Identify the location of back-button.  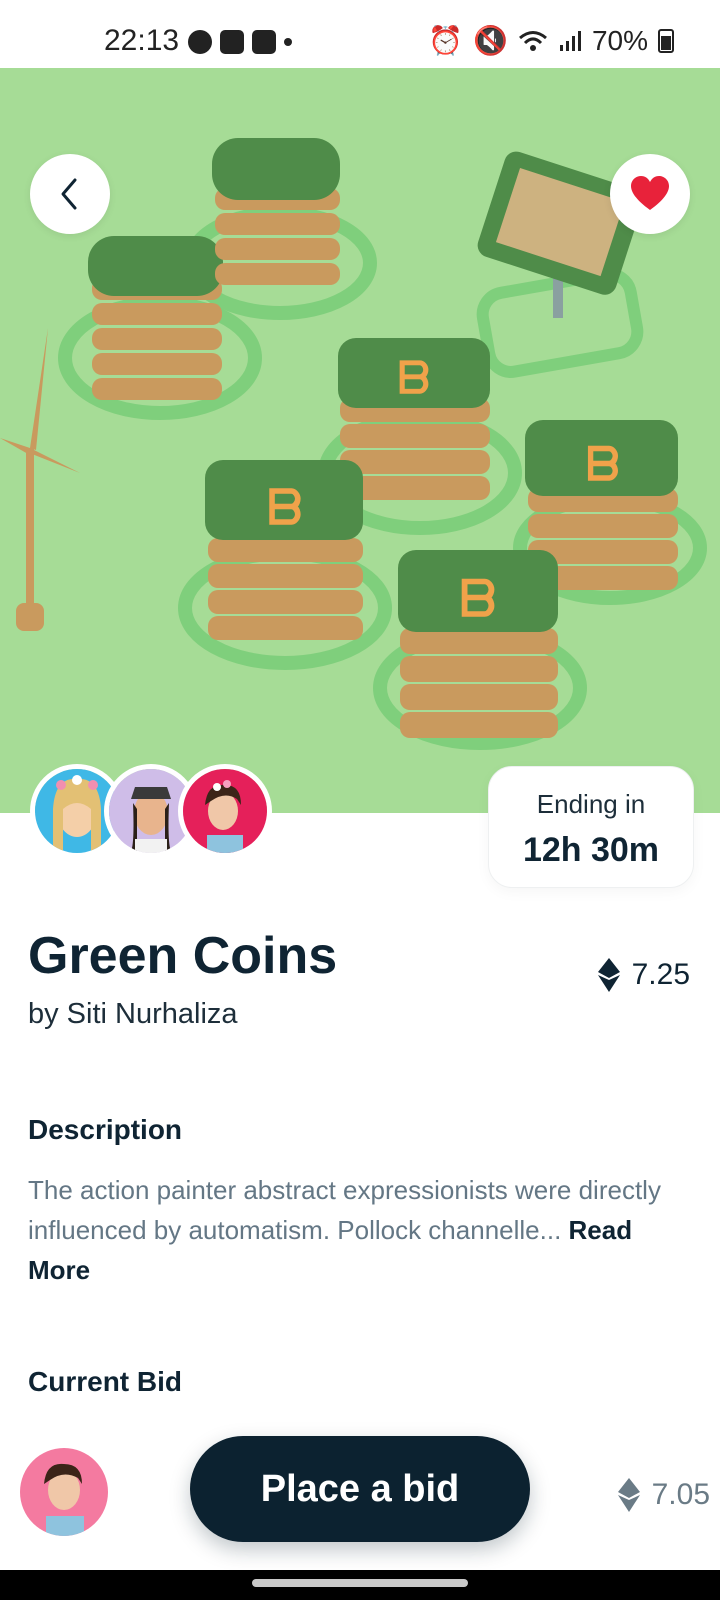
(70, 194).